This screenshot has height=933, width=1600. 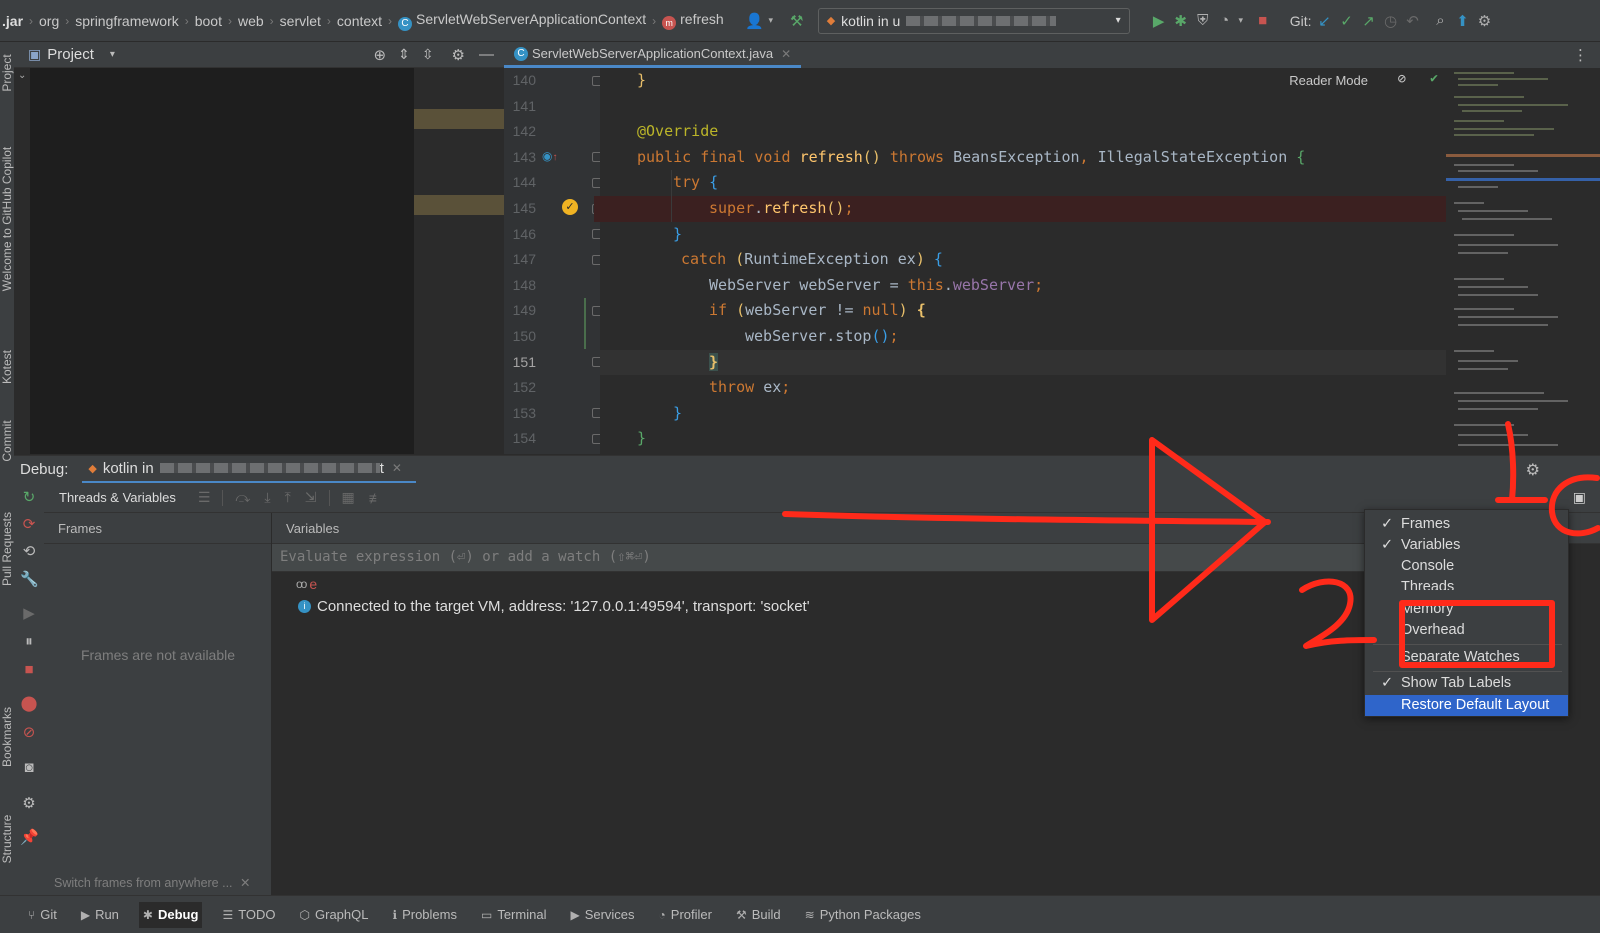 What do you see at coordinates (693, 20) in the screenshot?
I see `breadcrumb-method: m refresh` at bounding box center [693, 20].